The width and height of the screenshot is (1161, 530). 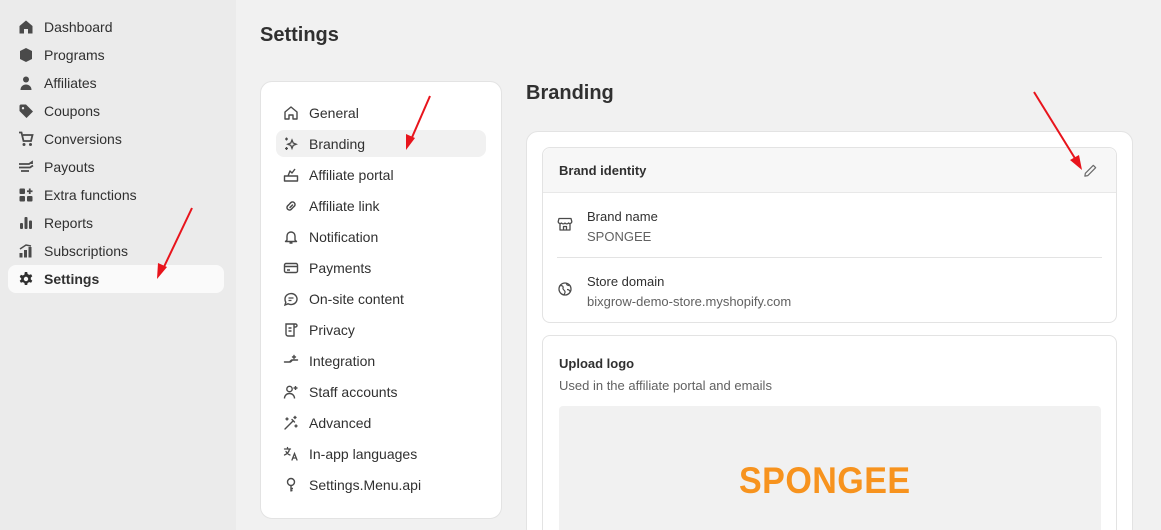 I want to click on brand-logo: SPONGEE, so click(x=825, y=480).